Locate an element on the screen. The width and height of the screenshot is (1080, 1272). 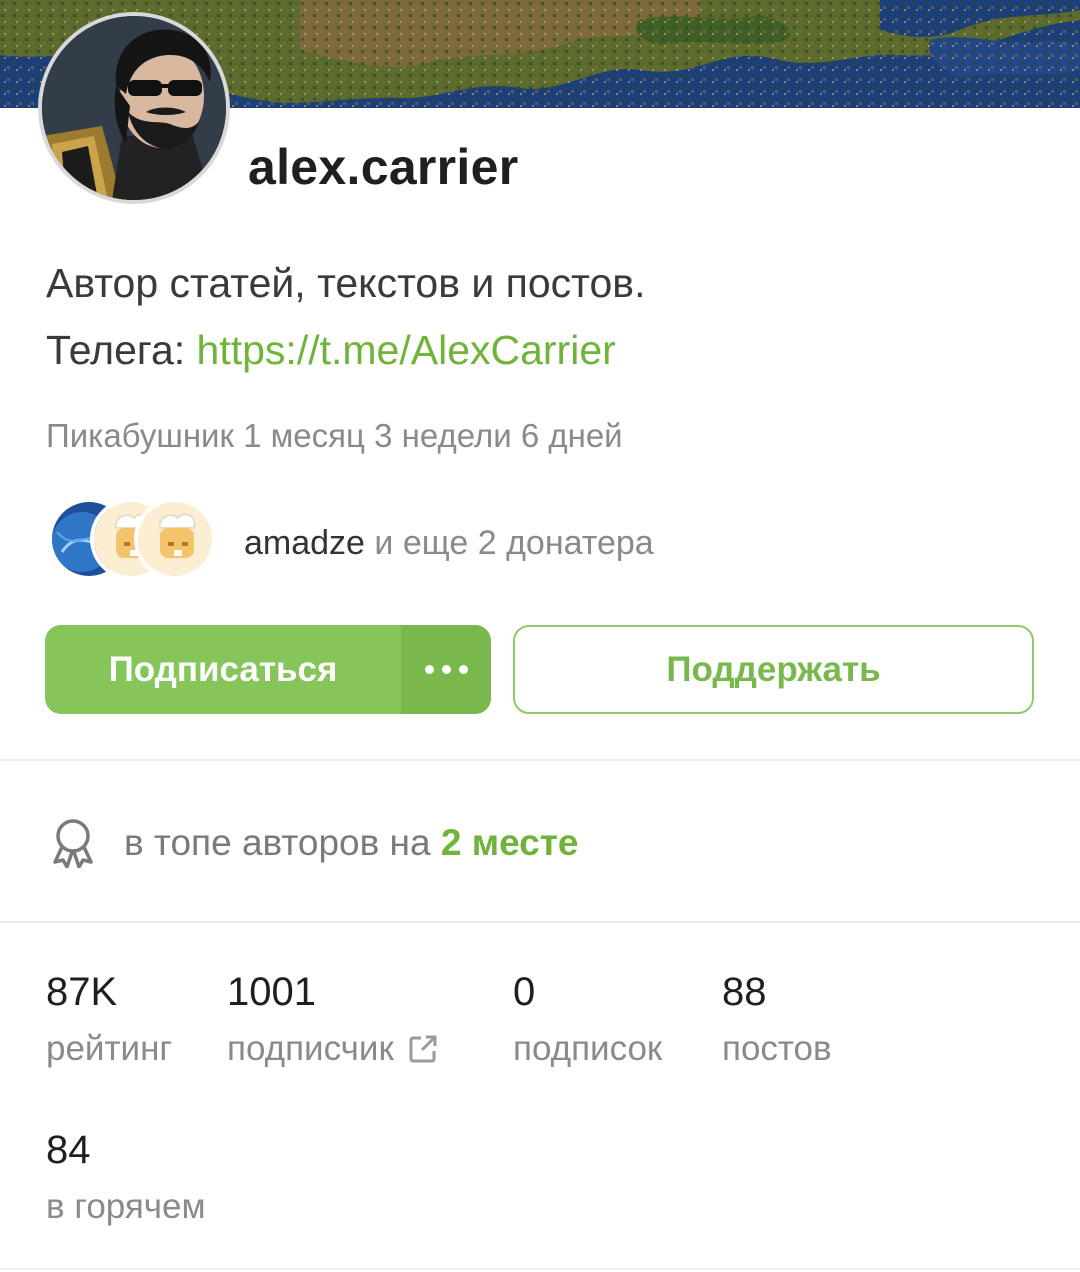
bio-line-telegram: Телега: https://t.me/AlexCarrier is located at coordinates (345, 350).